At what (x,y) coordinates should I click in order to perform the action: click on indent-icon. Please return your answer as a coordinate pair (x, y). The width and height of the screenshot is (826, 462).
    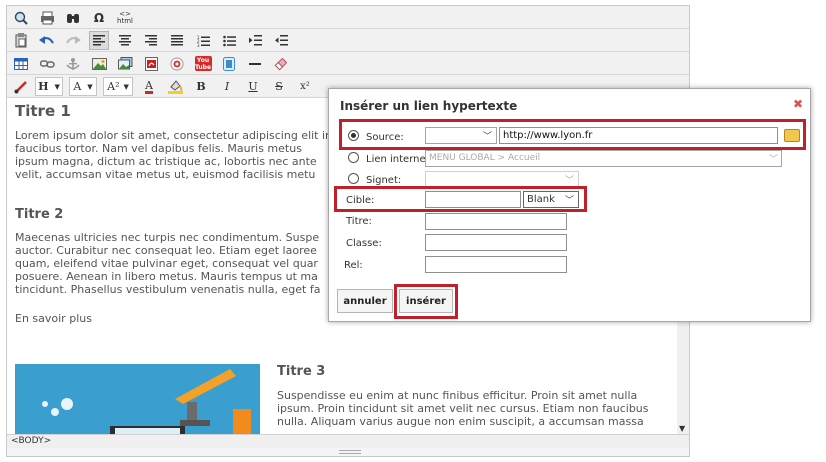
    Looking at the image, I should click on (255, 40).